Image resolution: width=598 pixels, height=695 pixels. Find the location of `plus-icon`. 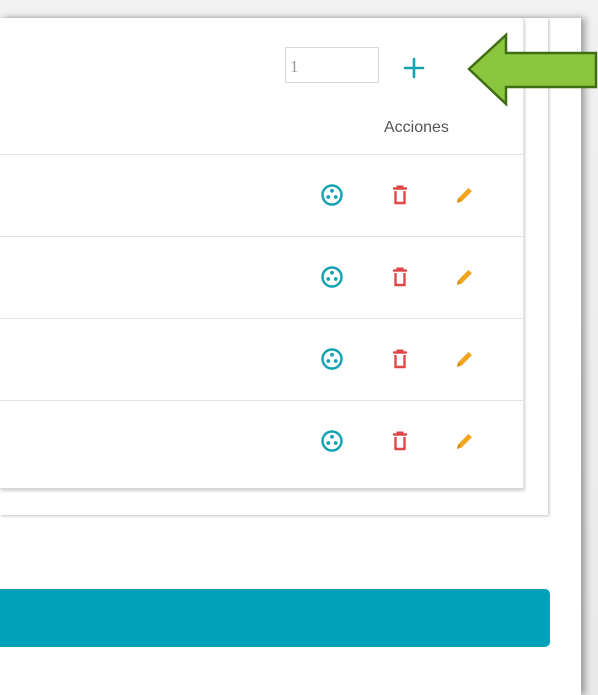

plus-icon is located at coordinates (414, 68).